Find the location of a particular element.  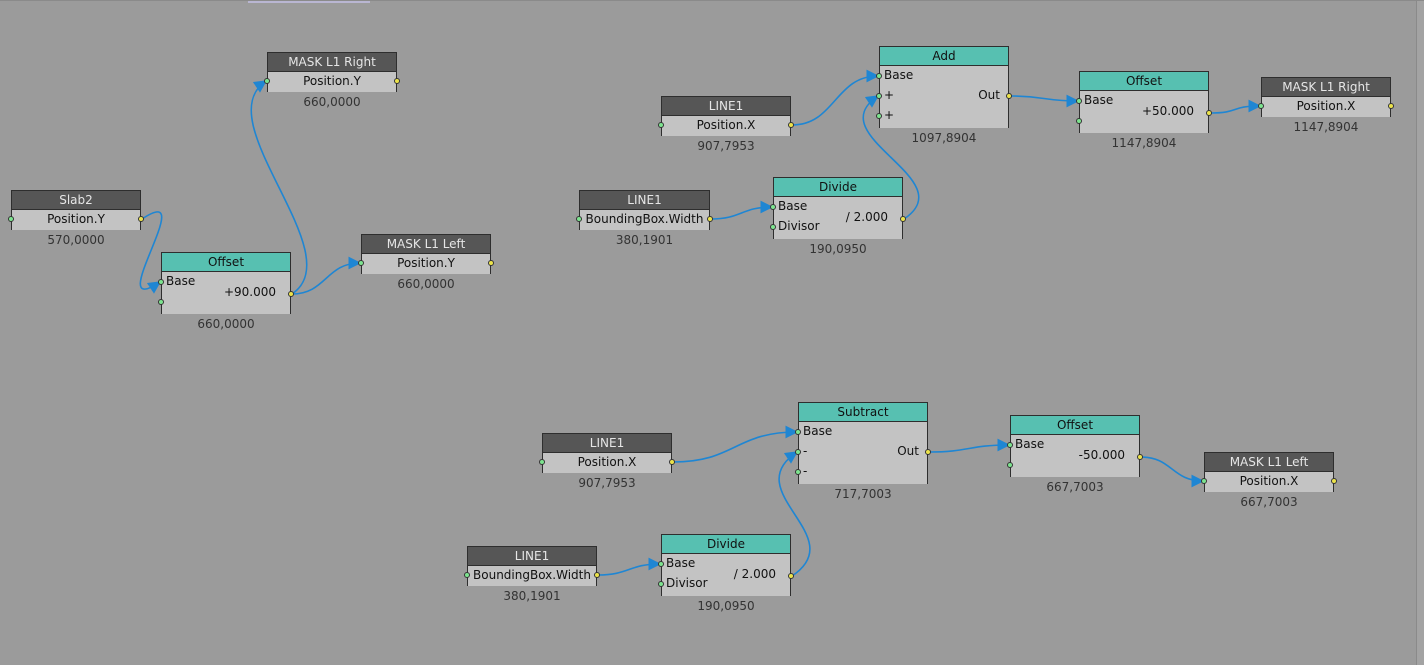

node-body: Base - - Out is located at coordinates (863, 453).